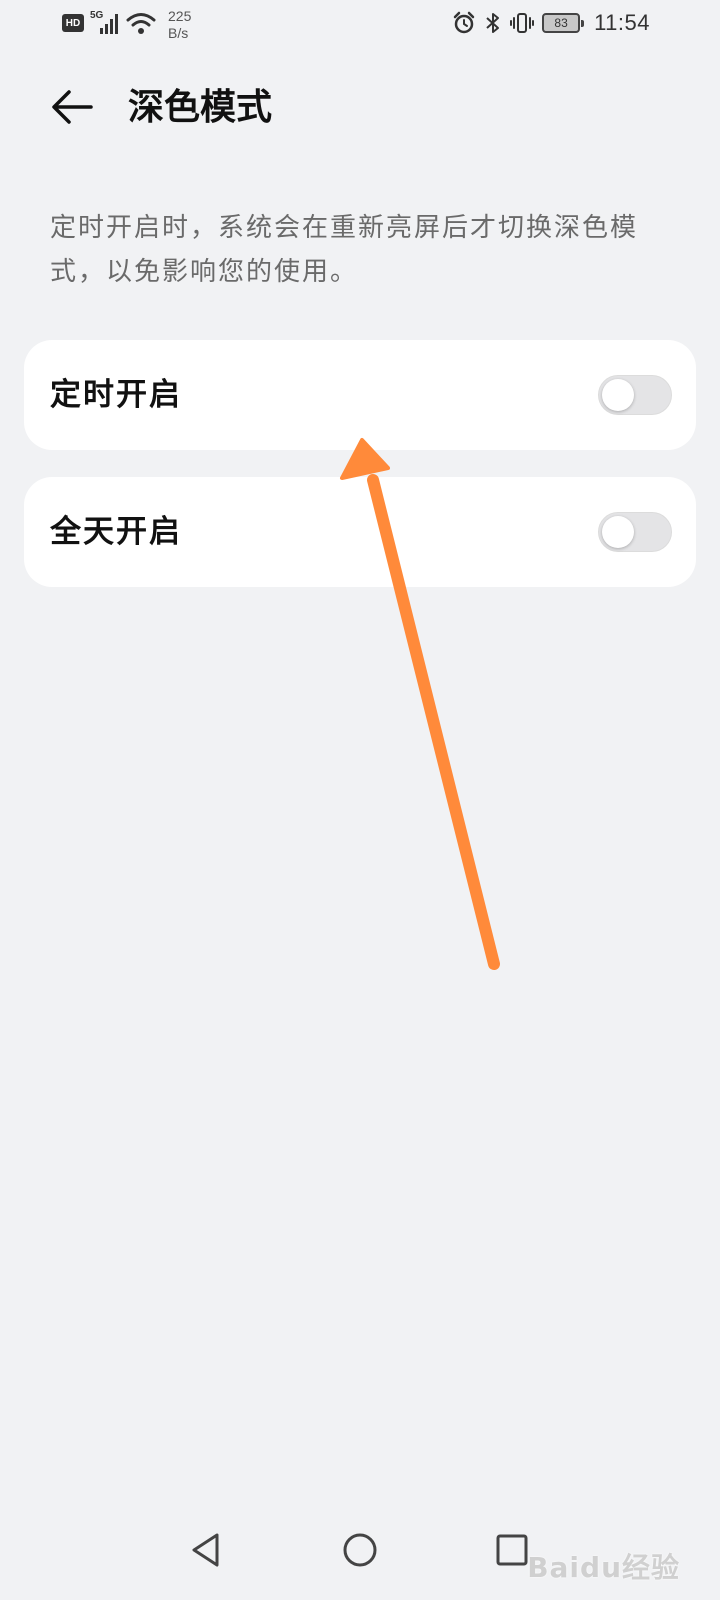  What do you see at coordinates (344, 250) in the screenshot?
I see `description-text: 定时开启时，系统会在重新亮屏后才切换深色模式，以免影响您的使用。` at bounding box center [344, 250].